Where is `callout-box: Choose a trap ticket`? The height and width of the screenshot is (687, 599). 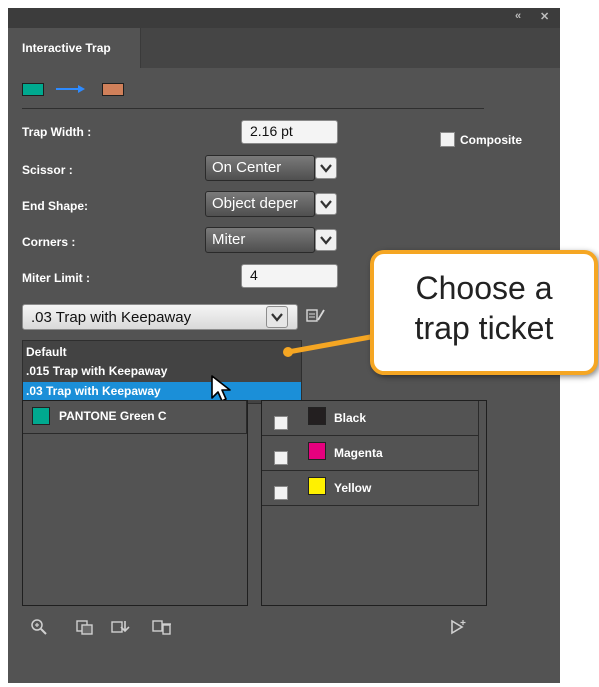 callout-box: Choose a trap ticket is located at coordinates (484, 312).